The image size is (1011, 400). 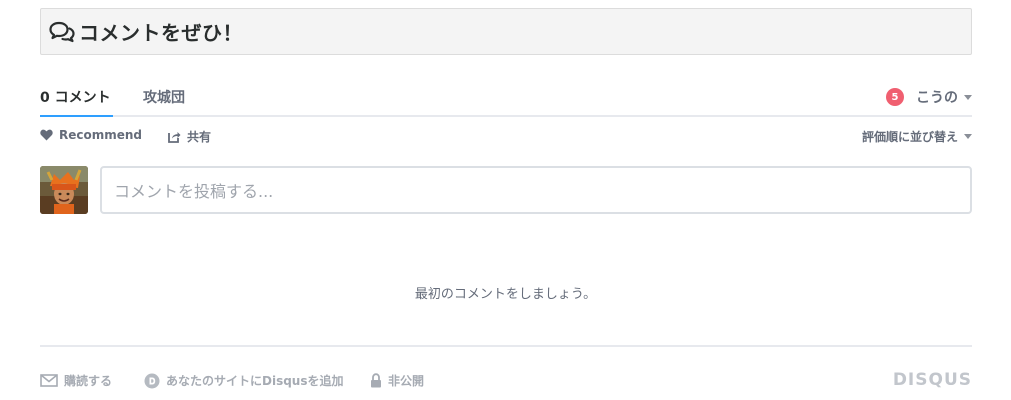 I want to click on thread-actions: Recommend 共有 評価順に並び替え, so click(x=506, y=136).